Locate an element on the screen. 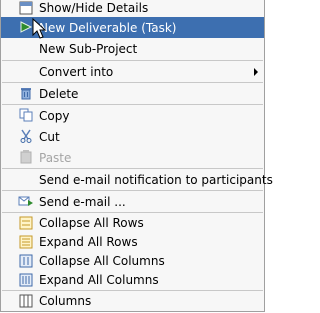 Image resolution: width=320 pixels, height=313 pixels. collapse-rows-icon is located at coordinates (26, 223).